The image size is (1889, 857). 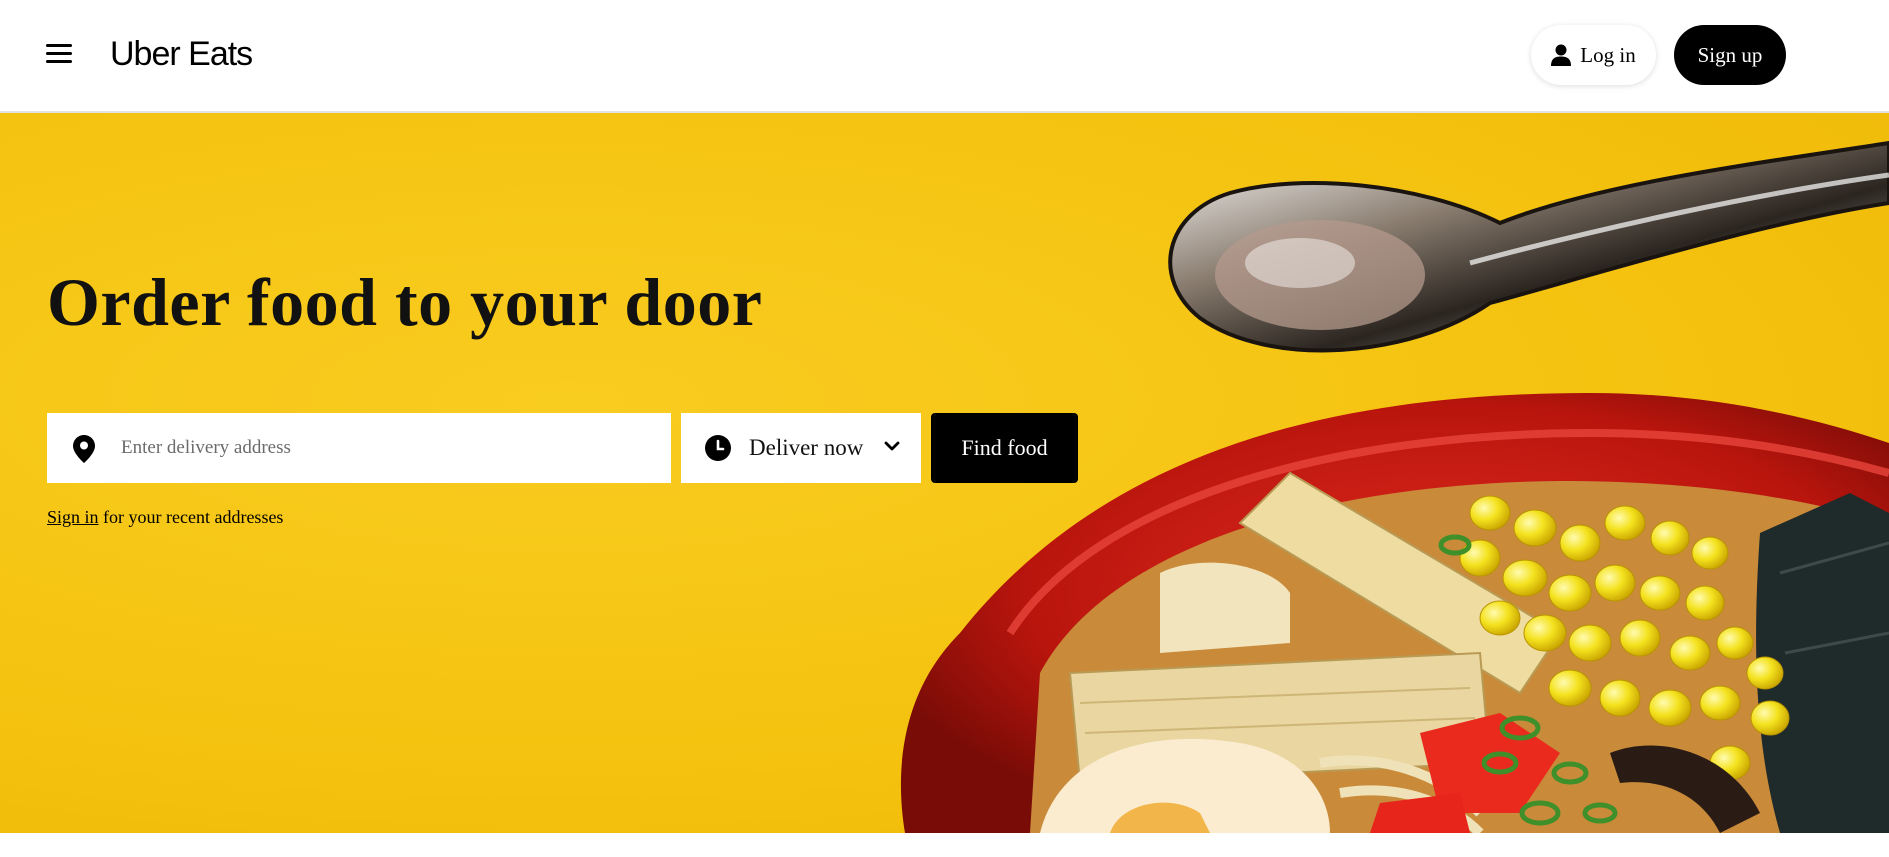 I want to click on login-label: Log in, so click(x=1608, y=54).